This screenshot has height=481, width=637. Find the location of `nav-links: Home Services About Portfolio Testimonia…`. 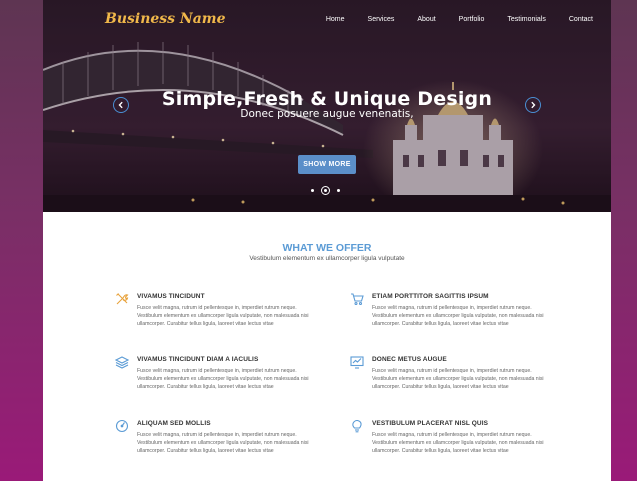

nav-links: Home Services About Portfolio Testimonia… is located at coordinates (448, 19).